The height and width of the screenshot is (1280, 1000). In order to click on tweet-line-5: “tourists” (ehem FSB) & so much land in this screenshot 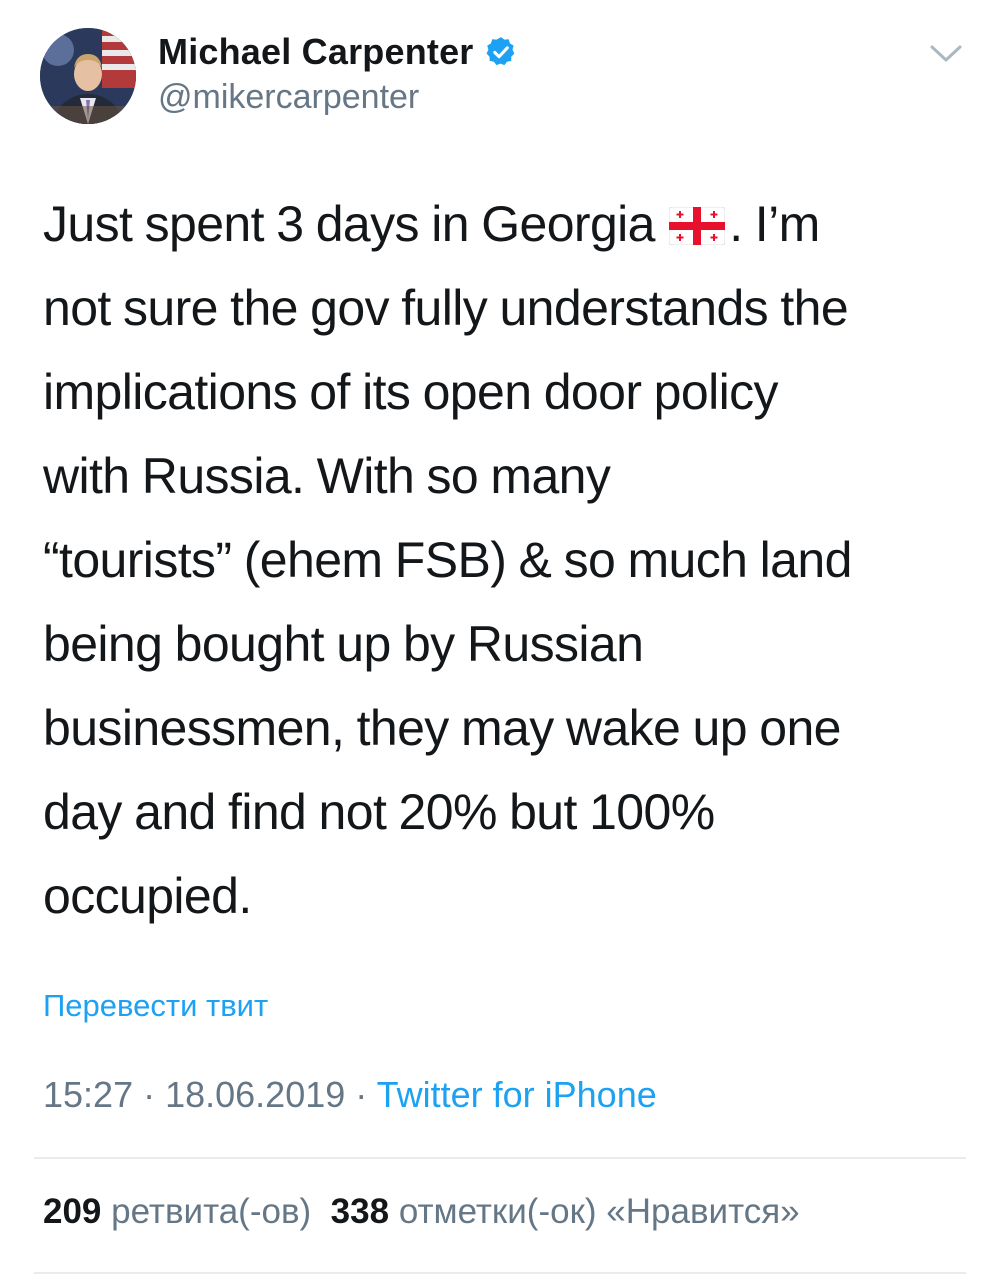, I will do `click(447, 560)`.